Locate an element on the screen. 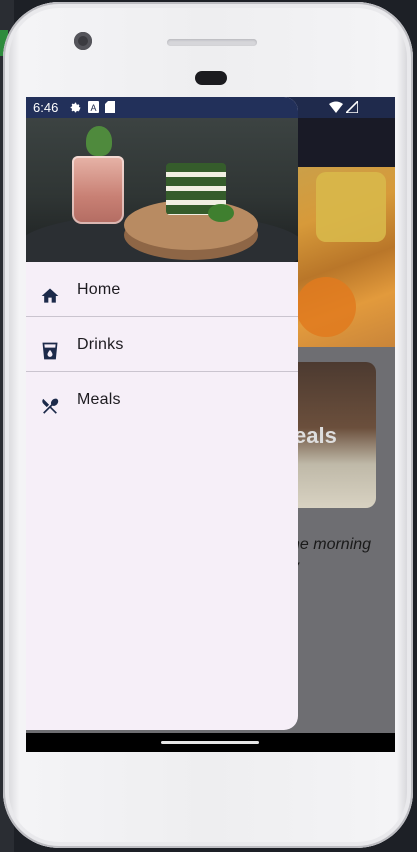 This screenshot has width=417, height=852. basil-leaf is located at coordinates (221, 213).